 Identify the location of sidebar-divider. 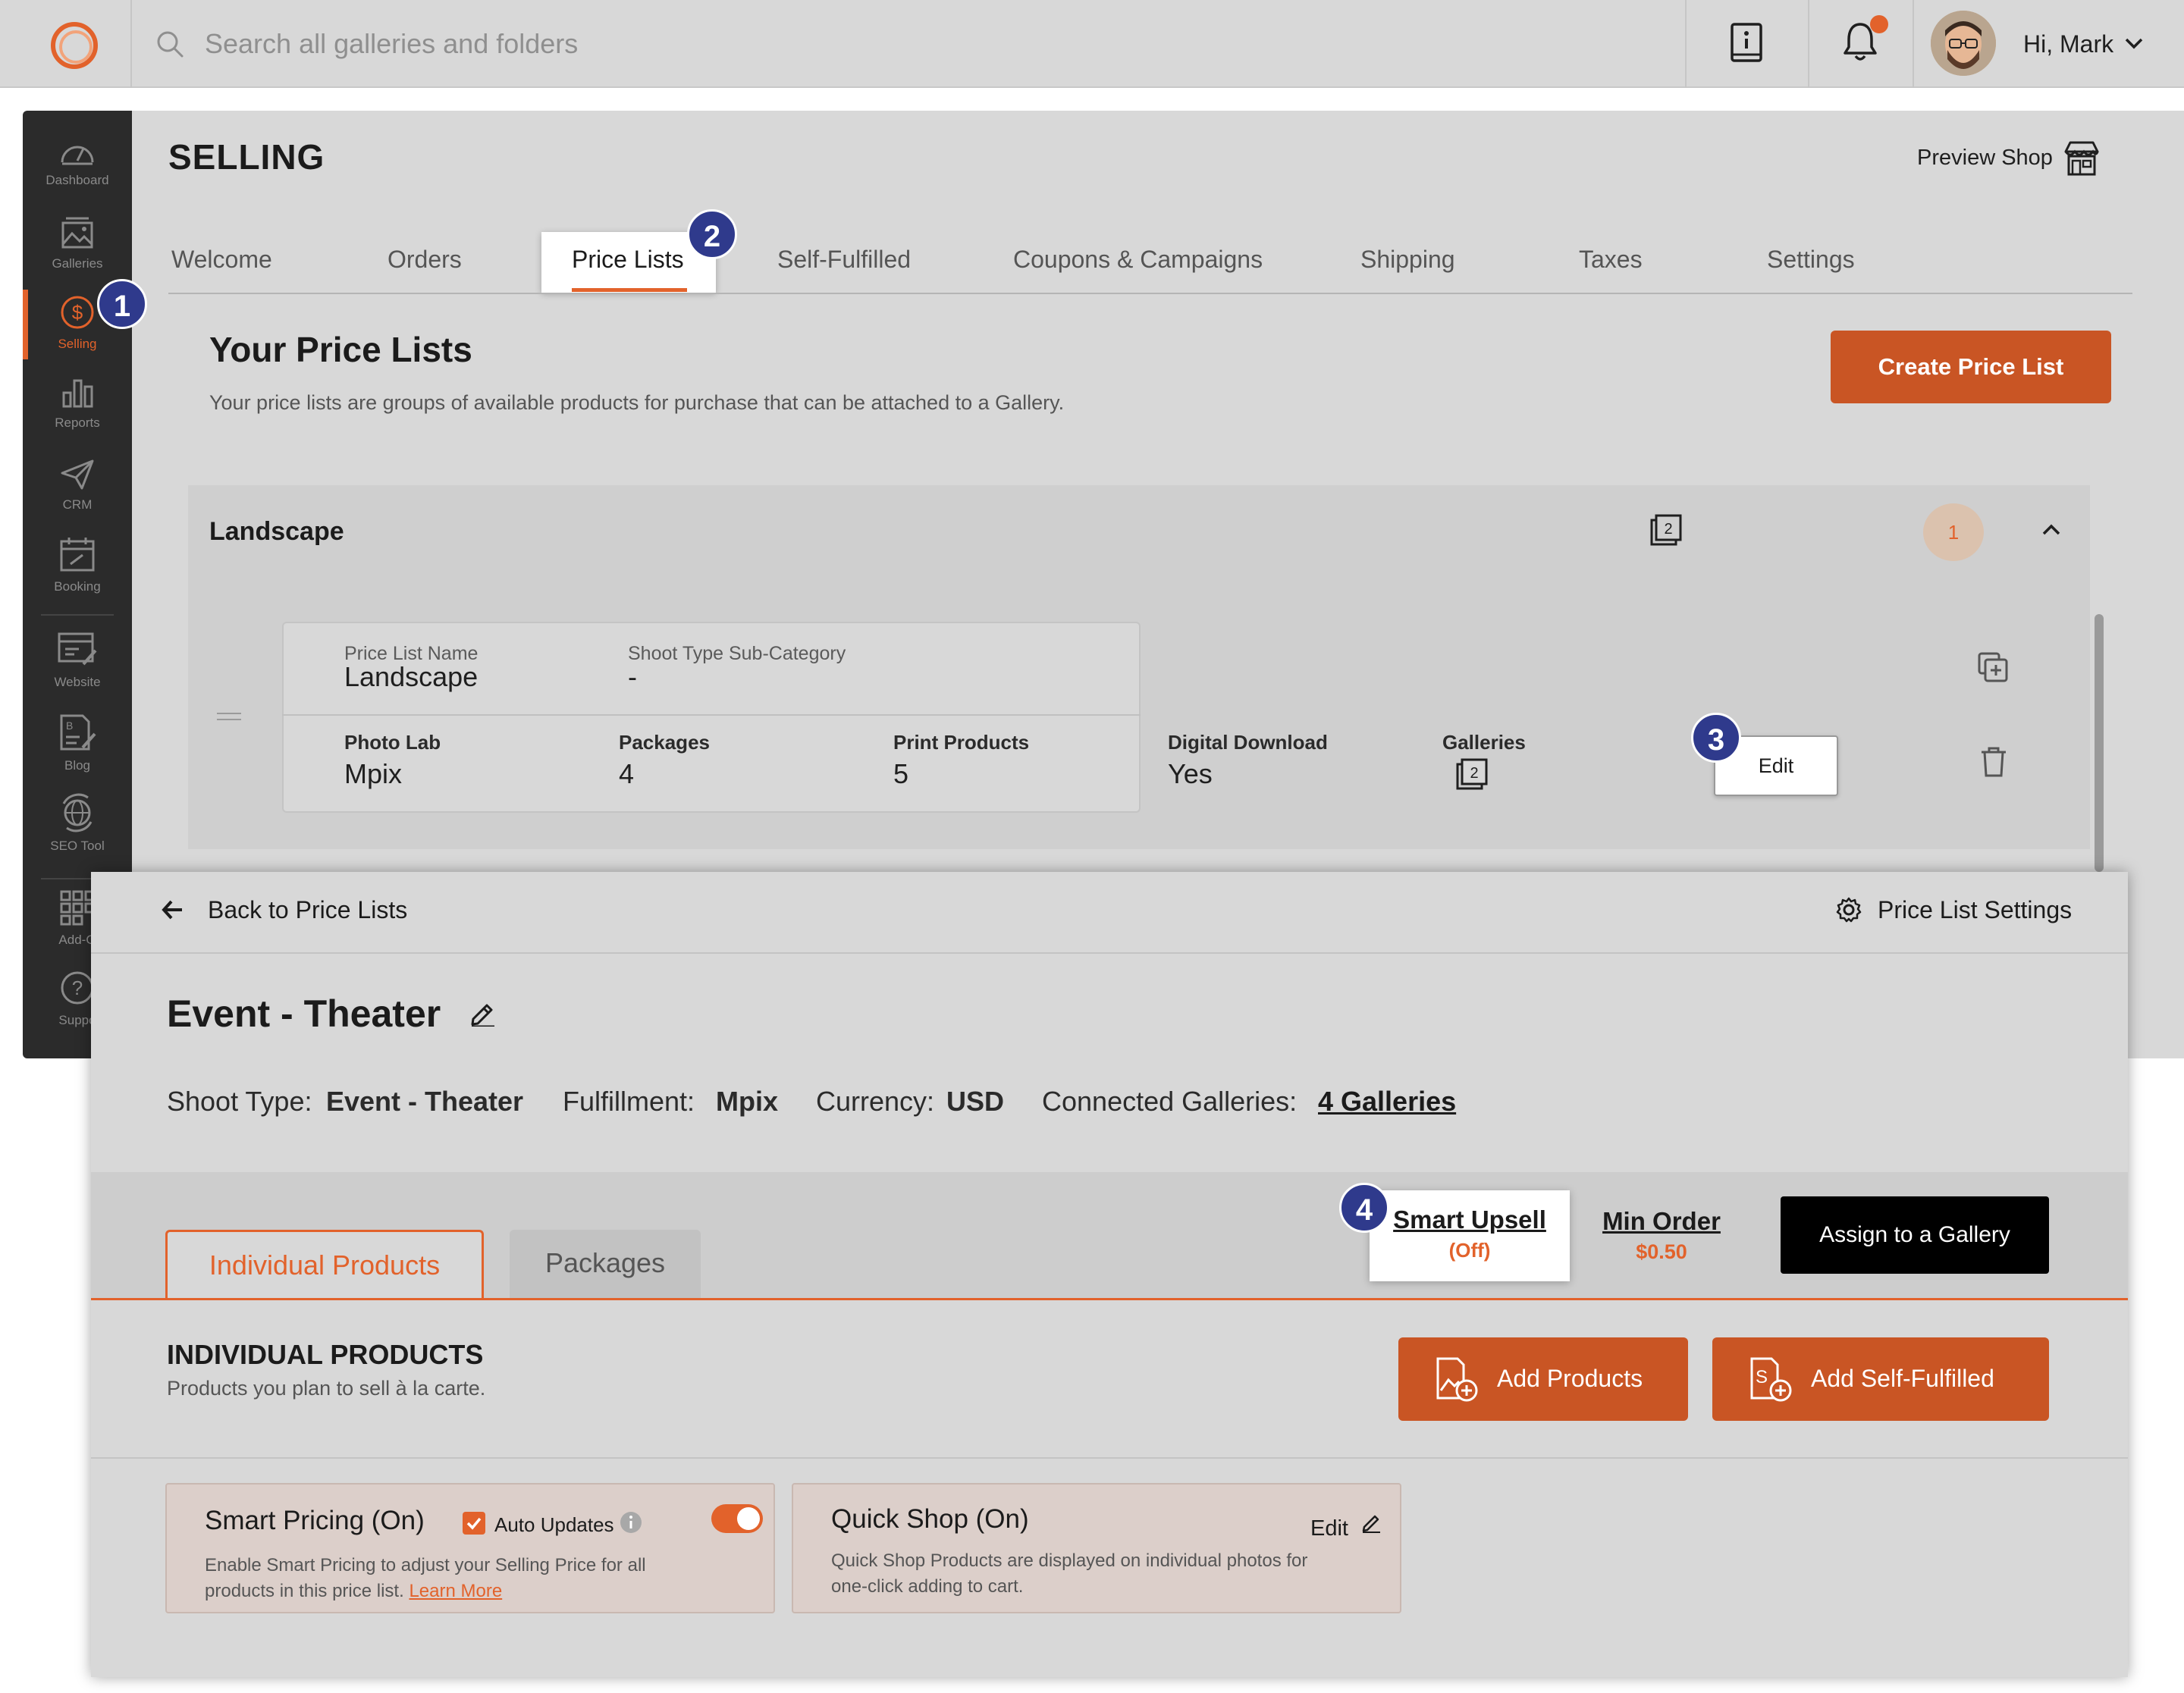
(77, 615).